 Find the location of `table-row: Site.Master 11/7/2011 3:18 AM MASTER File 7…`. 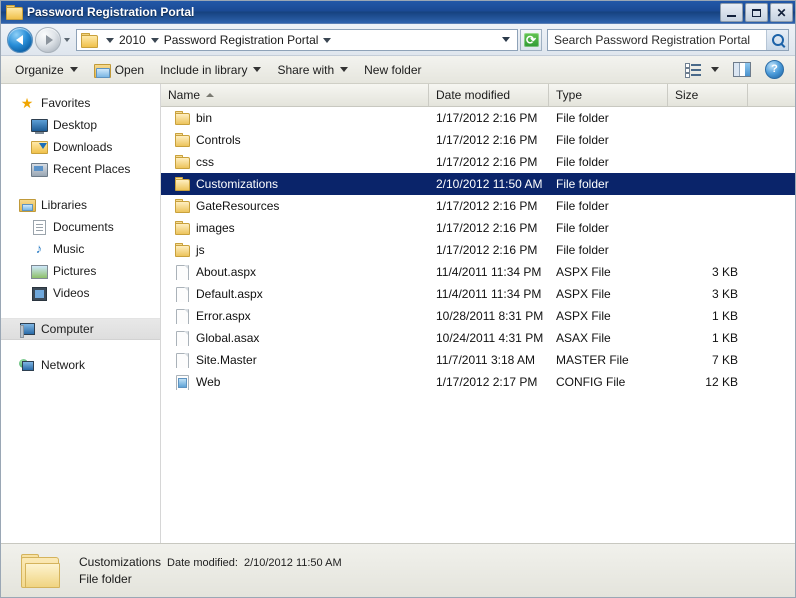

table-row: Site.Master 11/7/2011 3:18 AM MASTER File 7… is located at coordinates (478, 360).